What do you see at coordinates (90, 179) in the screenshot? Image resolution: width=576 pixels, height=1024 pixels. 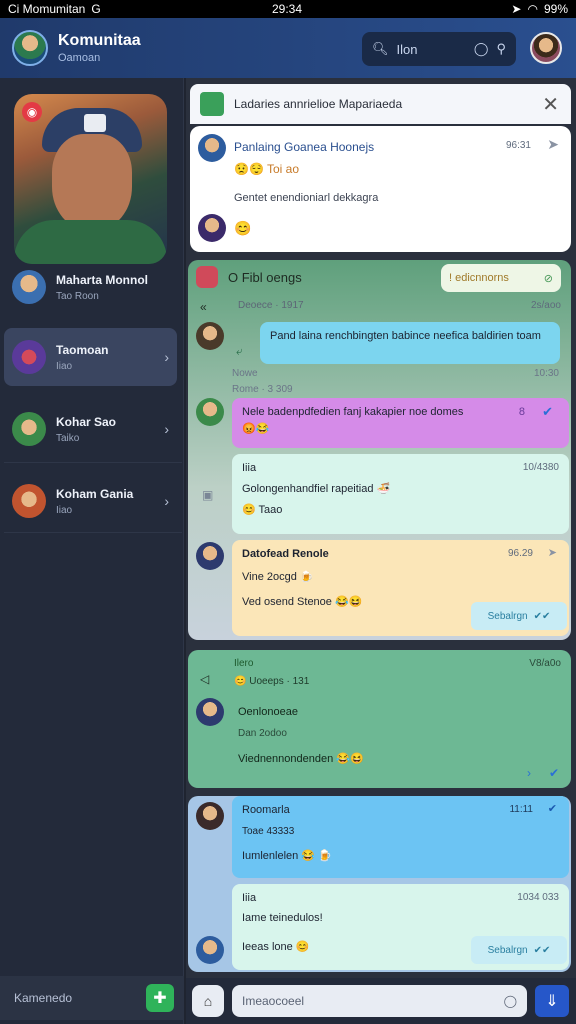 I see `profile-hero-image: ◉` at bounding box center [90, 179].